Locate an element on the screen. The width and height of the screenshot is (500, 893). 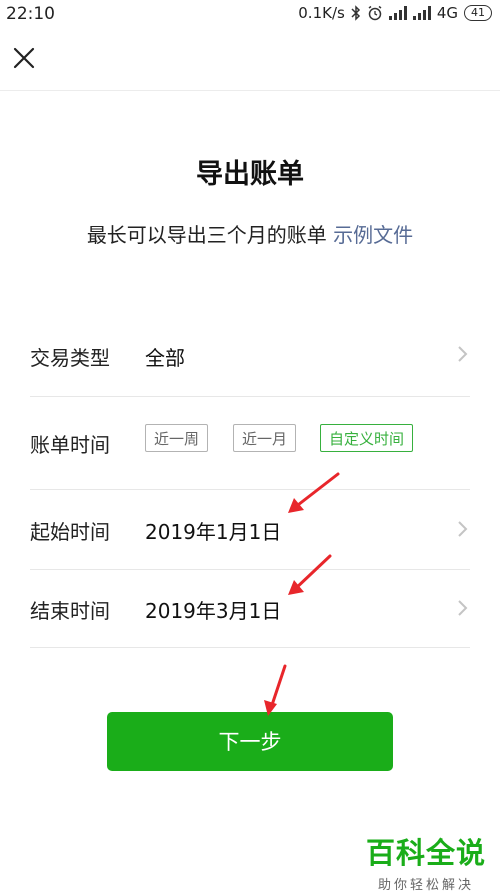
watermark-sub: 助你轻松解决 is located at coordinates (425, 885).